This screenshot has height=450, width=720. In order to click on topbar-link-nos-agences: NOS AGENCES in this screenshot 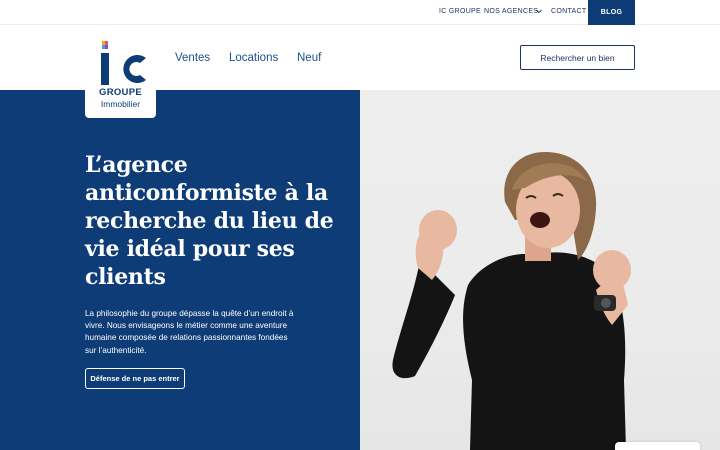, I will do `click(511, 11)`.